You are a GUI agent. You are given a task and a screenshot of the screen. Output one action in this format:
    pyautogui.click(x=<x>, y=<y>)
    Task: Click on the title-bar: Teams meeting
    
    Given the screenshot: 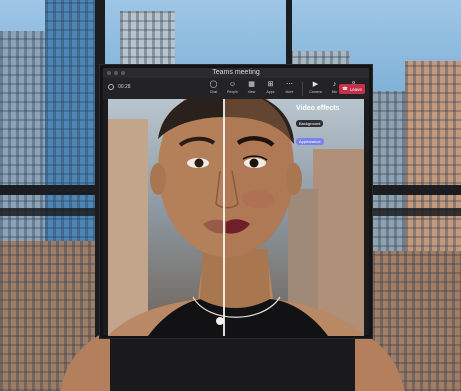 What is the action you would take?
    pyautogui.click(x=236, y=73)
    